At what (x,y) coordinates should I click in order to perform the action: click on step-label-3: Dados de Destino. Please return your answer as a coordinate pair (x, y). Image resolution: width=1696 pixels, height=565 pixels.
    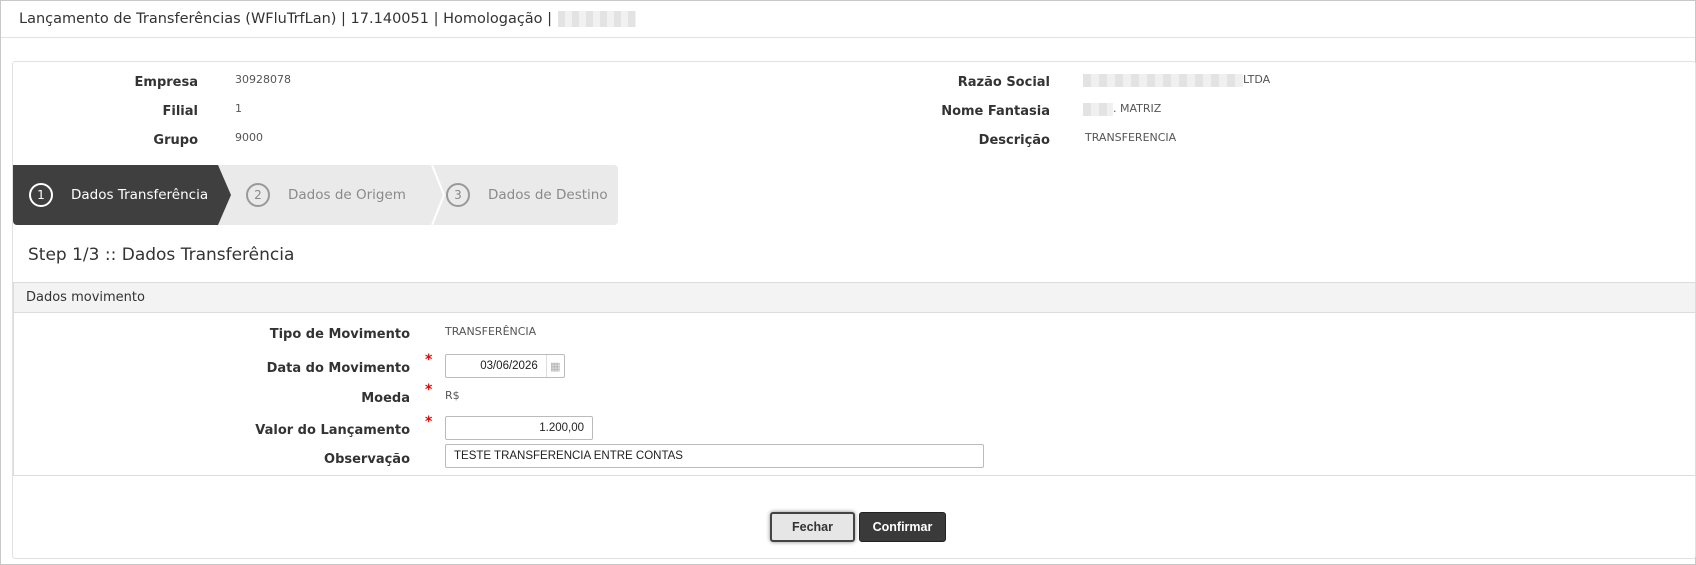
    Looking at the image, I should click on (548, 195).